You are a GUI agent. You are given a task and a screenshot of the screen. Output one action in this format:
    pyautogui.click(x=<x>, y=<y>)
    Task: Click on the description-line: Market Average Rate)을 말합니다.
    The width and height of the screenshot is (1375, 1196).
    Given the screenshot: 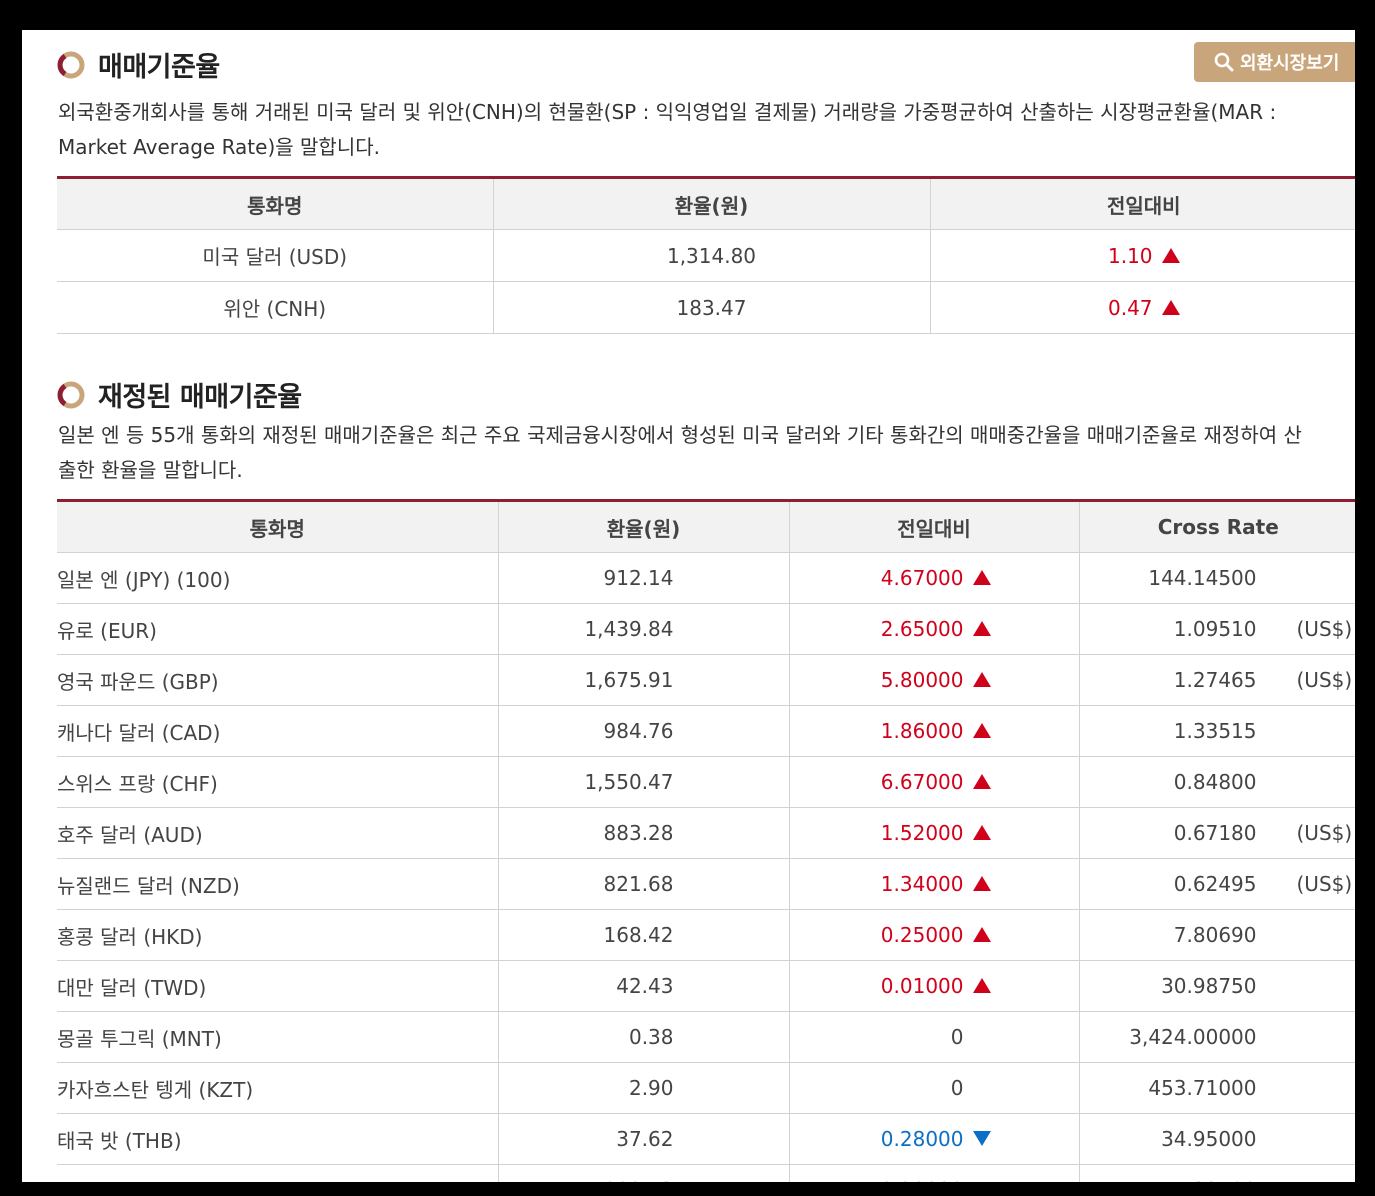 What is the action you would take?
    pyautogui.click(x=219, y=147)
    